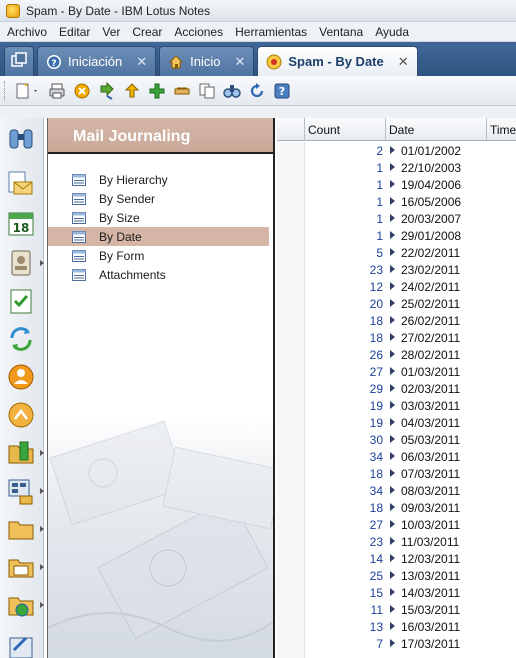 The height and width of the screenshot is (658, 516). I want to click on category-row: 30 05/03/2011, so click(396, 439).